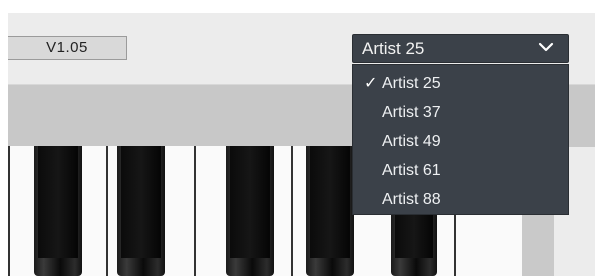  Describe the element at coordinates (411, 199) in the screenshot. I see `menu-item-label: Artist 88` at that location.